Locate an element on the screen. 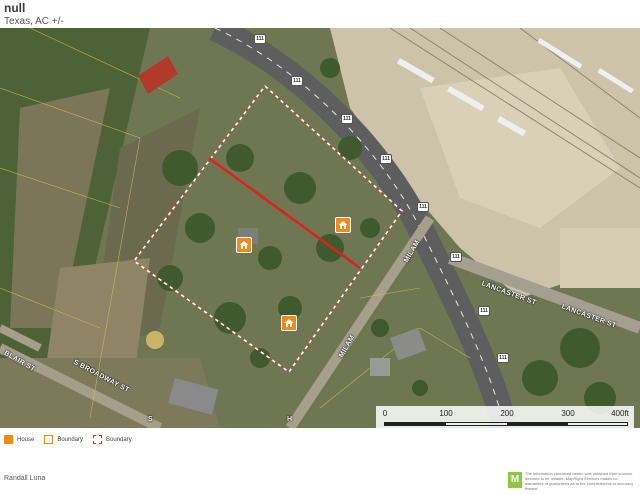 The width and height of the screenshot is (640, 495). author-name: Randall Luna is located at coordinates (25, 478).